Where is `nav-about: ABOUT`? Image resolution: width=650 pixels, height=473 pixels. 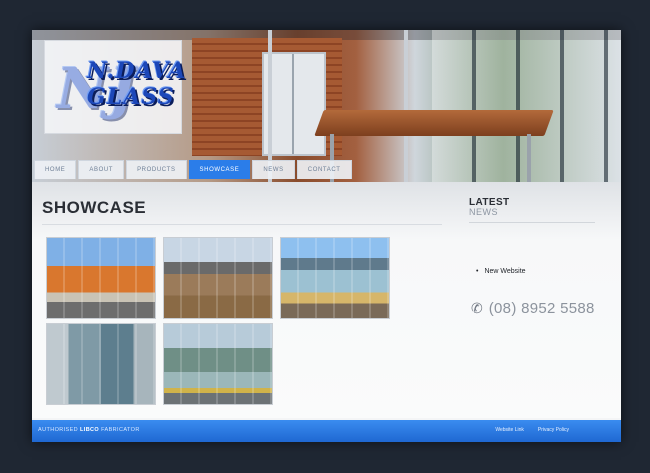
nav-about: ABOUT is located at coordinates (101, 169).